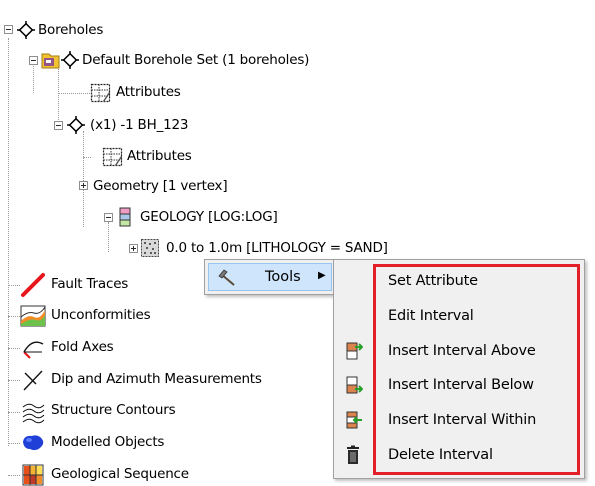 This screenshot has height=486, width=595. I want to click on hammer-icon, so click(227, 278).